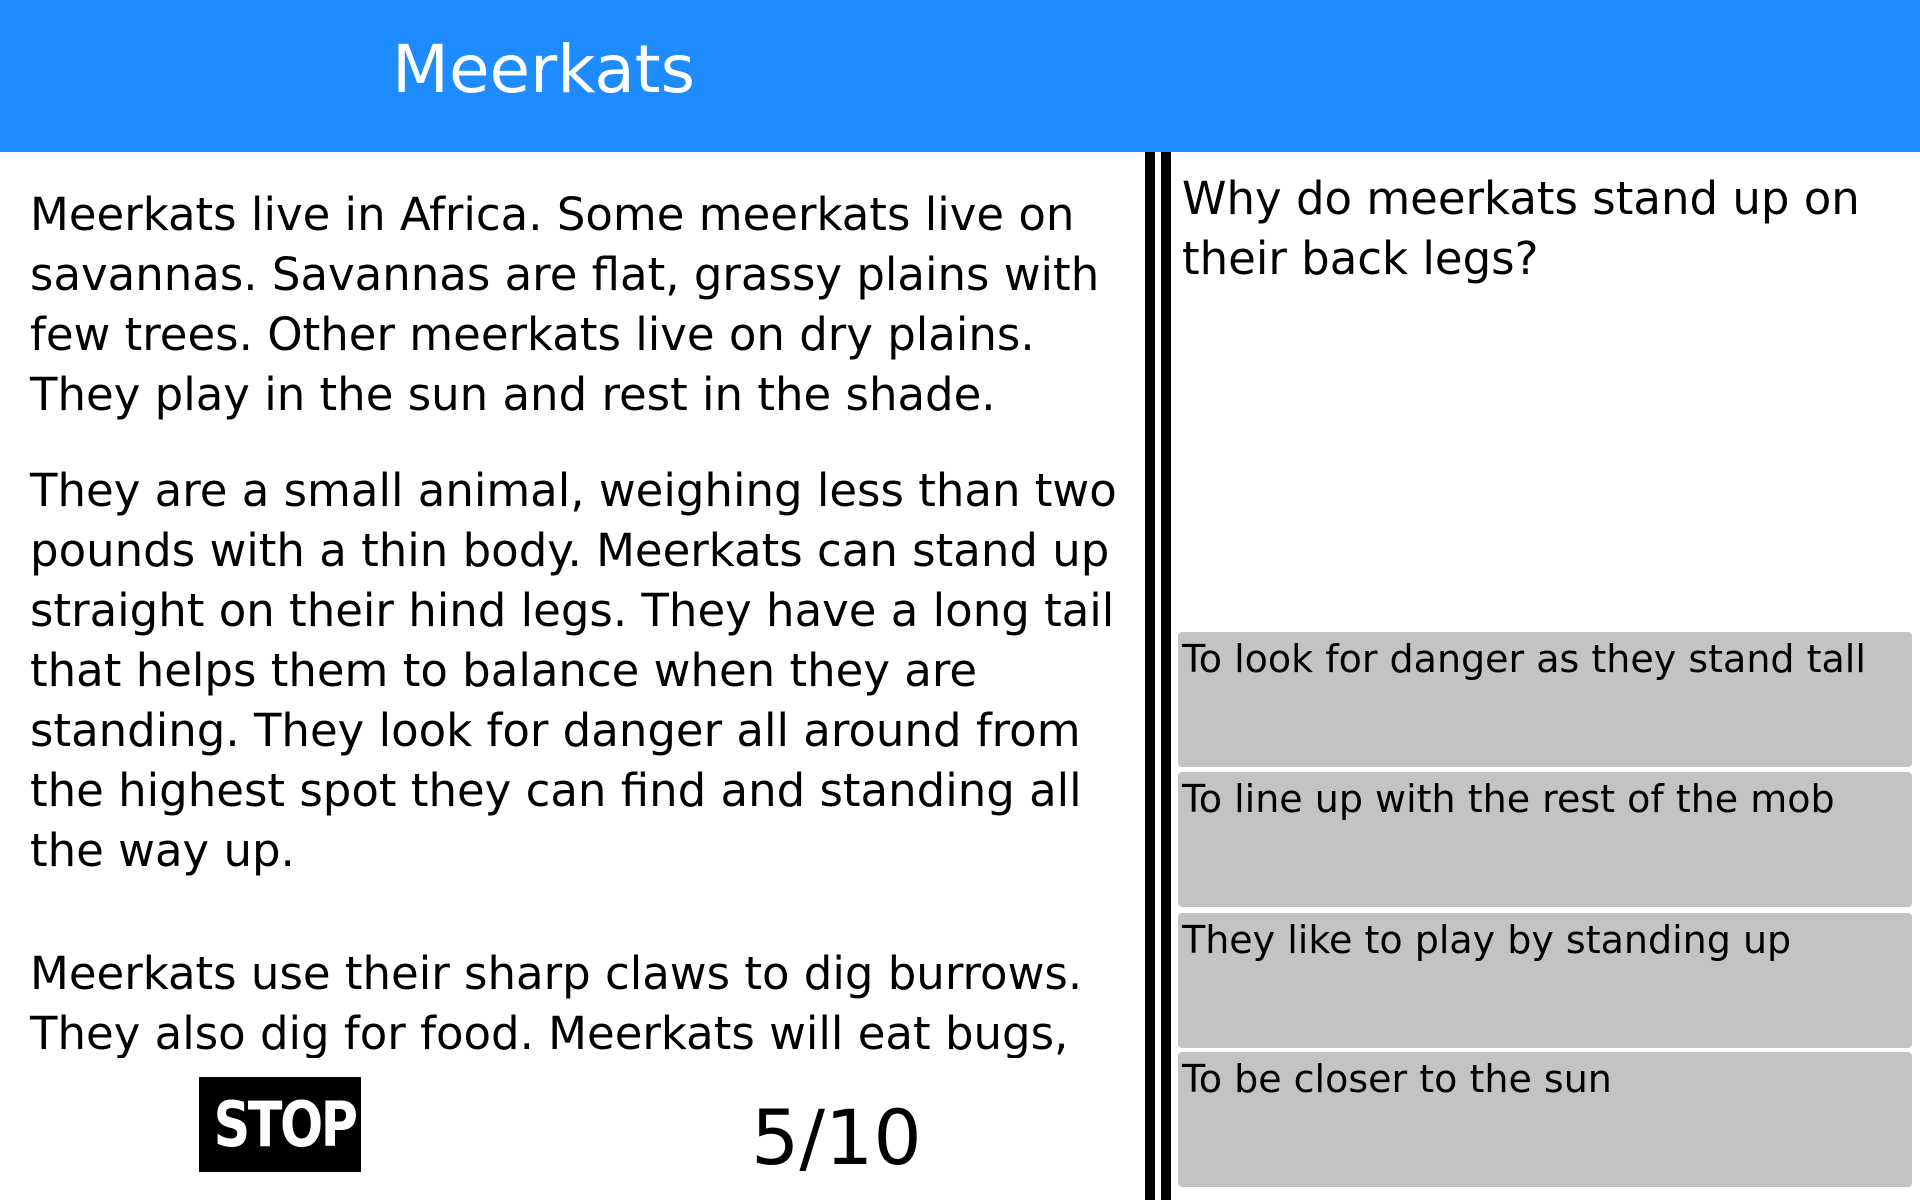 This screenshot has height=1200, width=1920. What do you see at coordinates (1508, 799) in the screenshot?
I see `answer-option-label: To line up with the rest of the mob` at bounding box center [1508, 799].